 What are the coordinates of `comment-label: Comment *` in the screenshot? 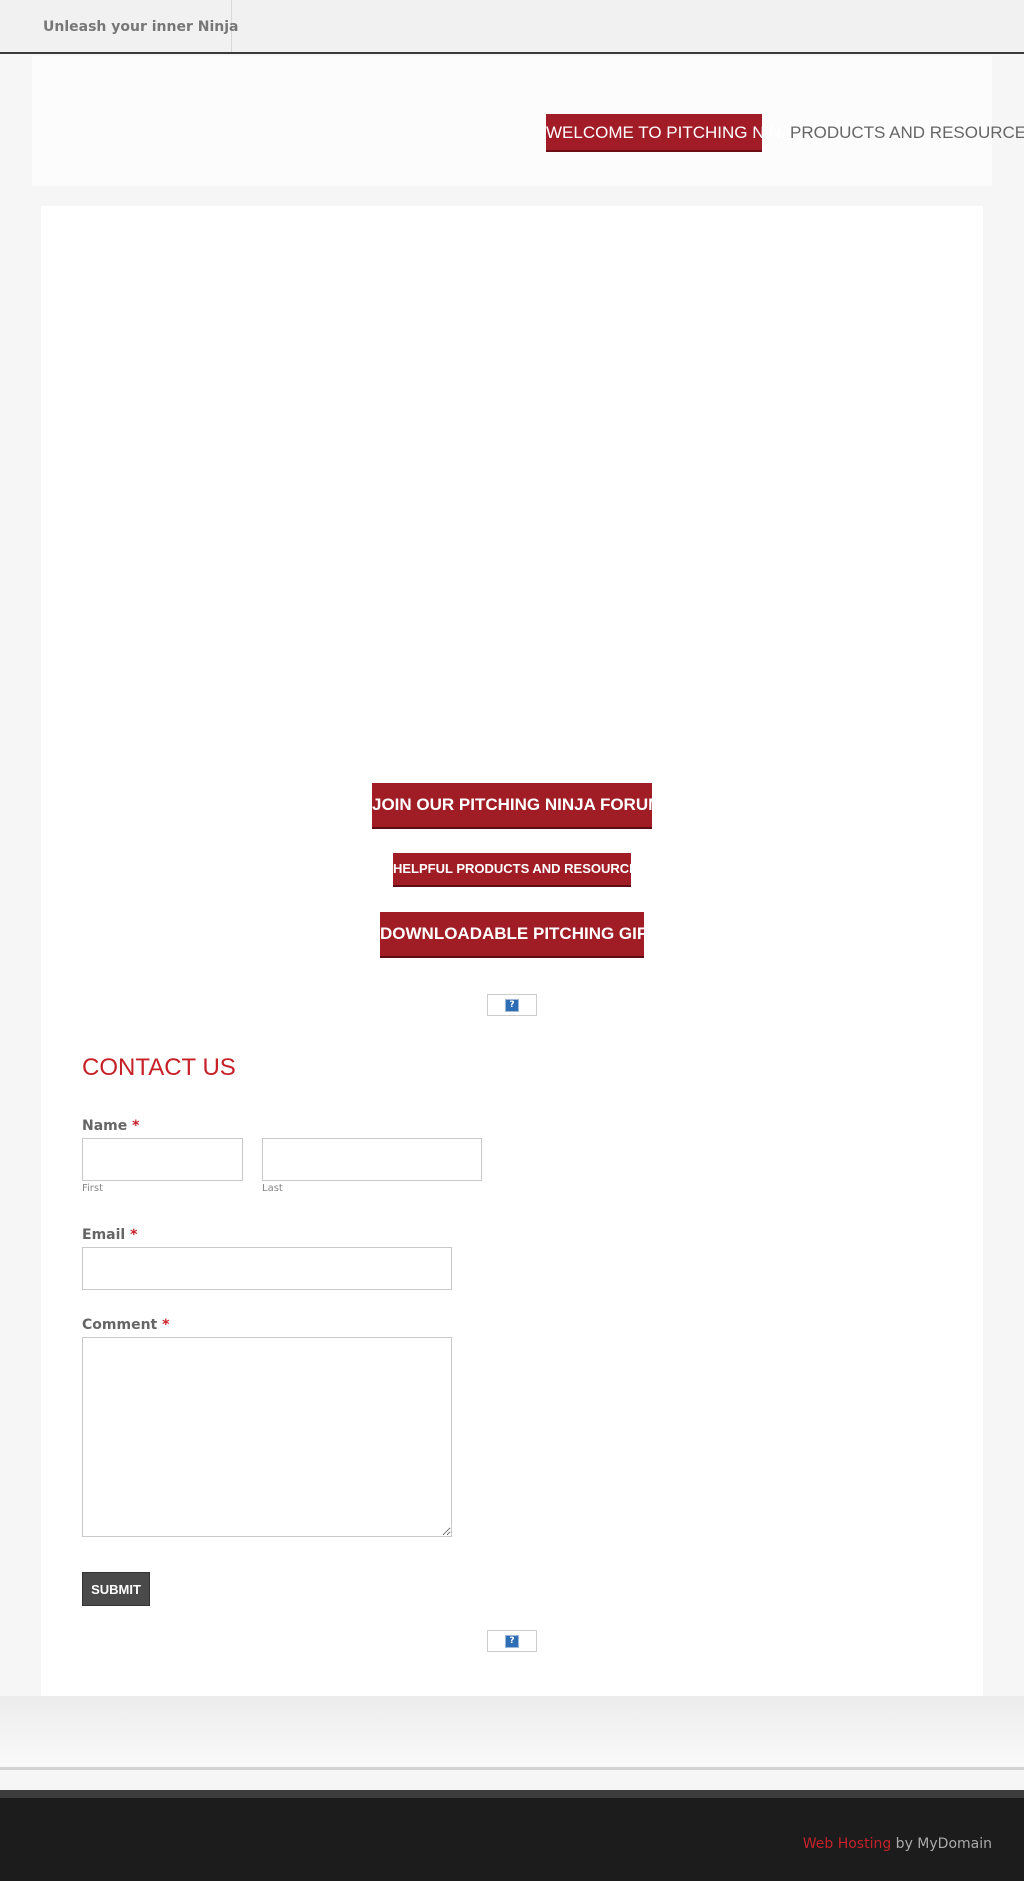 It's located at (125, 1325).